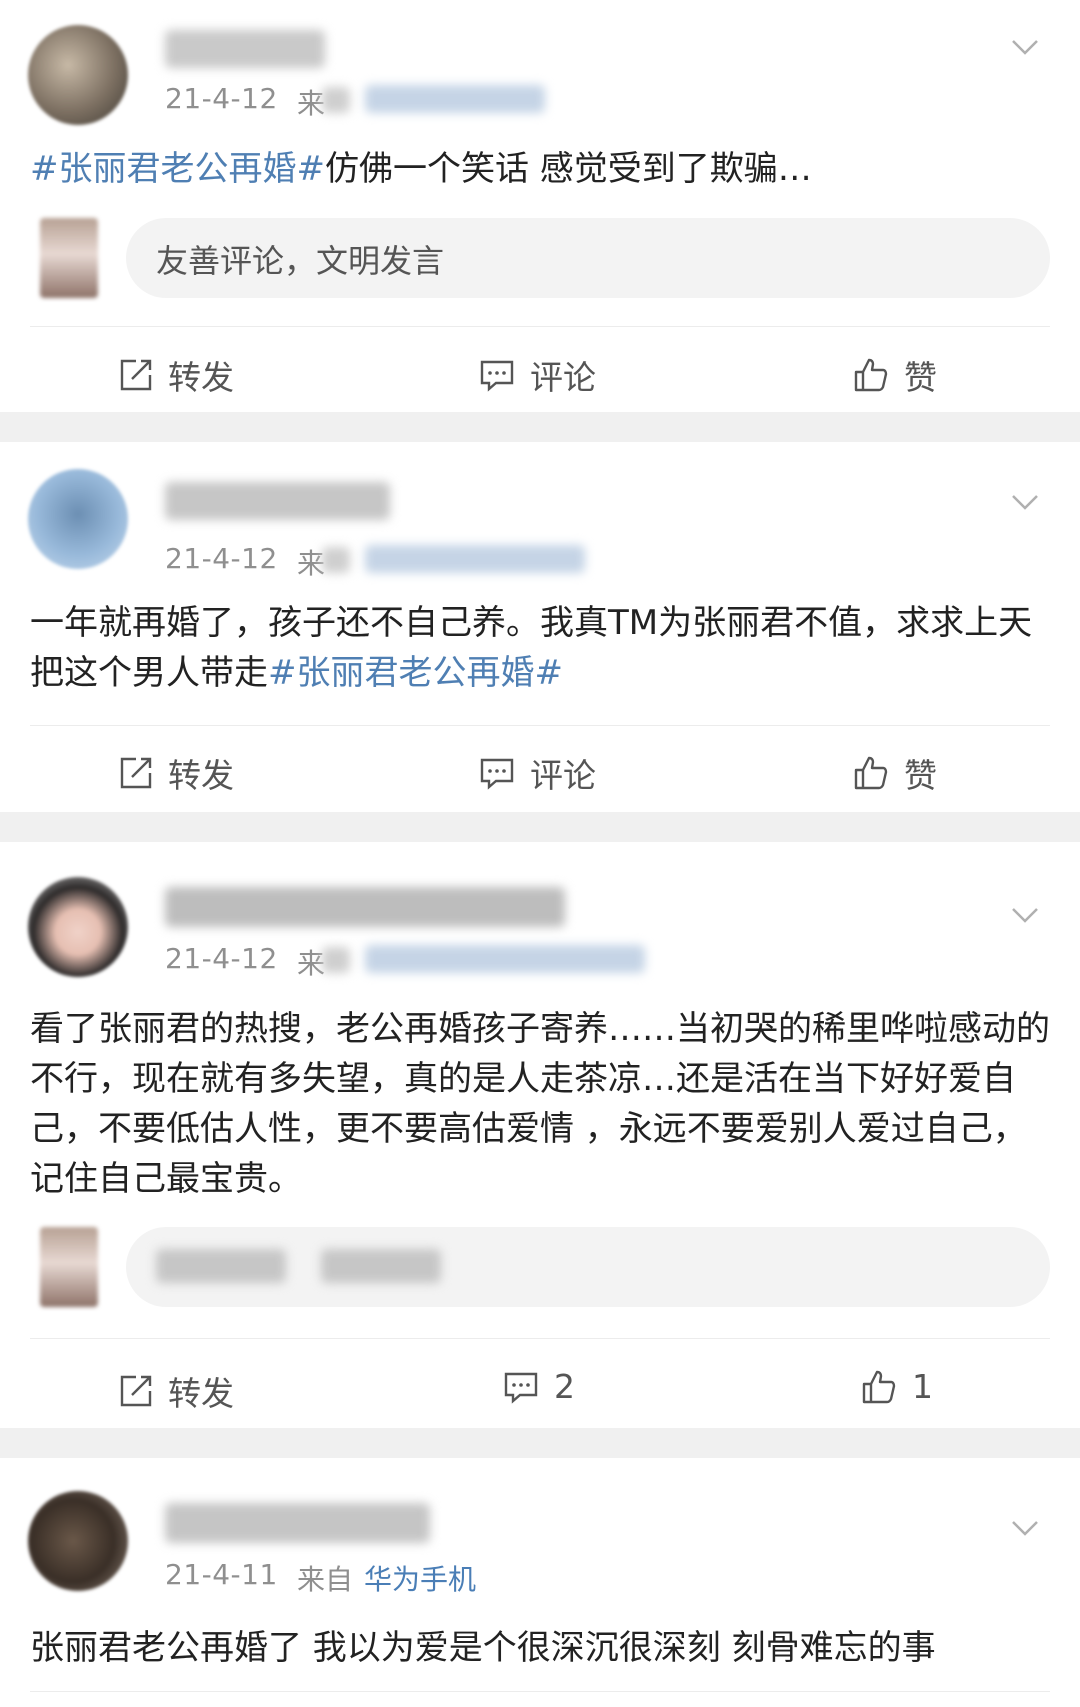  Describe the element at coordinates (564, 1386) in the screenshot. I see `comment-count: 2` at that location.